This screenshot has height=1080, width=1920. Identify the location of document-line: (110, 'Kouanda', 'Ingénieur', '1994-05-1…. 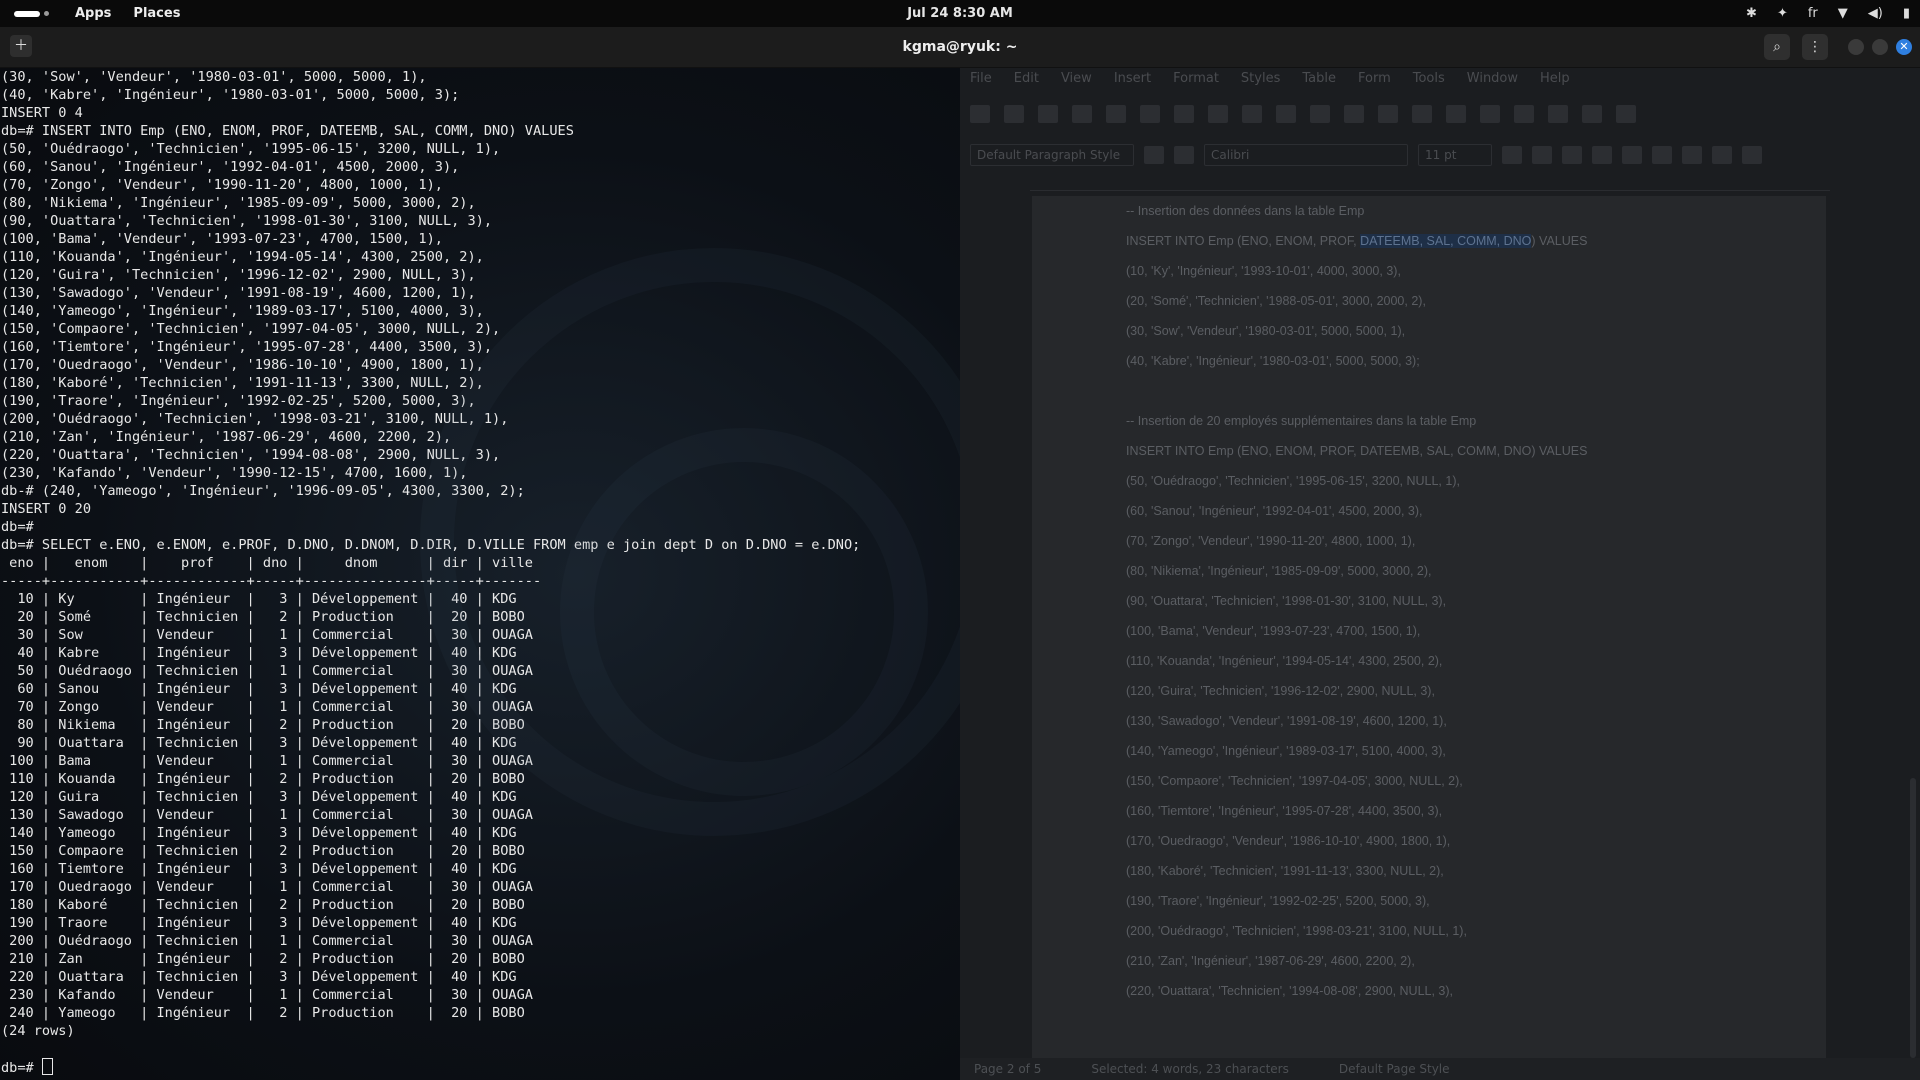
(1284, 661).